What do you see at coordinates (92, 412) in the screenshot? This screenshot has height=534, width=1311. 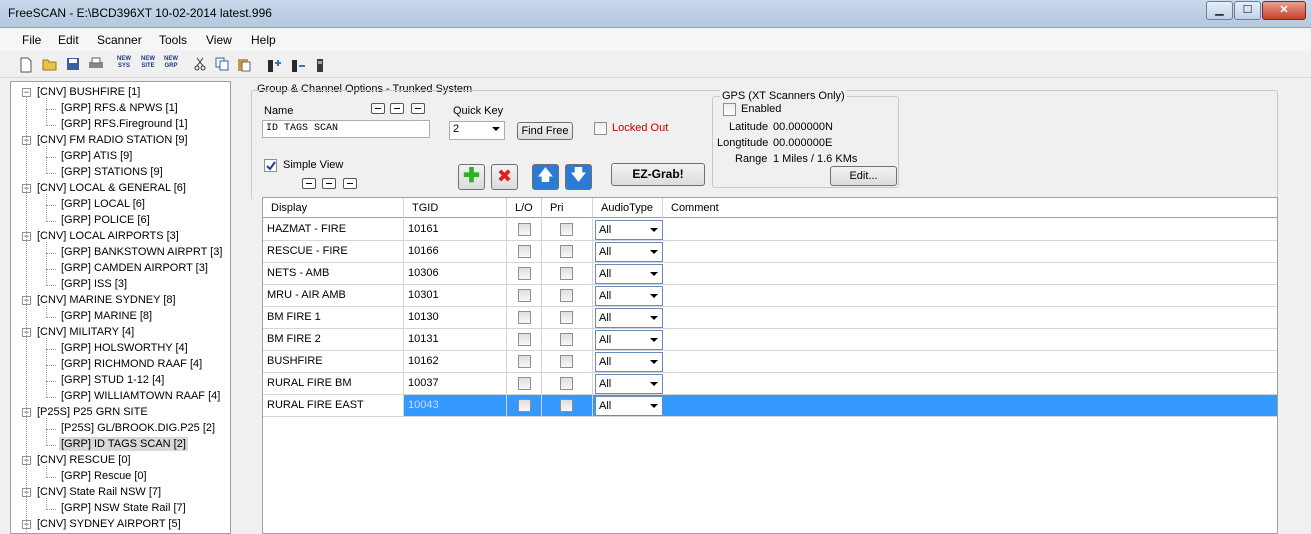 I see `tree-node-system: [P25S] P25 GRN SITE` at bounding box center [92, 412].